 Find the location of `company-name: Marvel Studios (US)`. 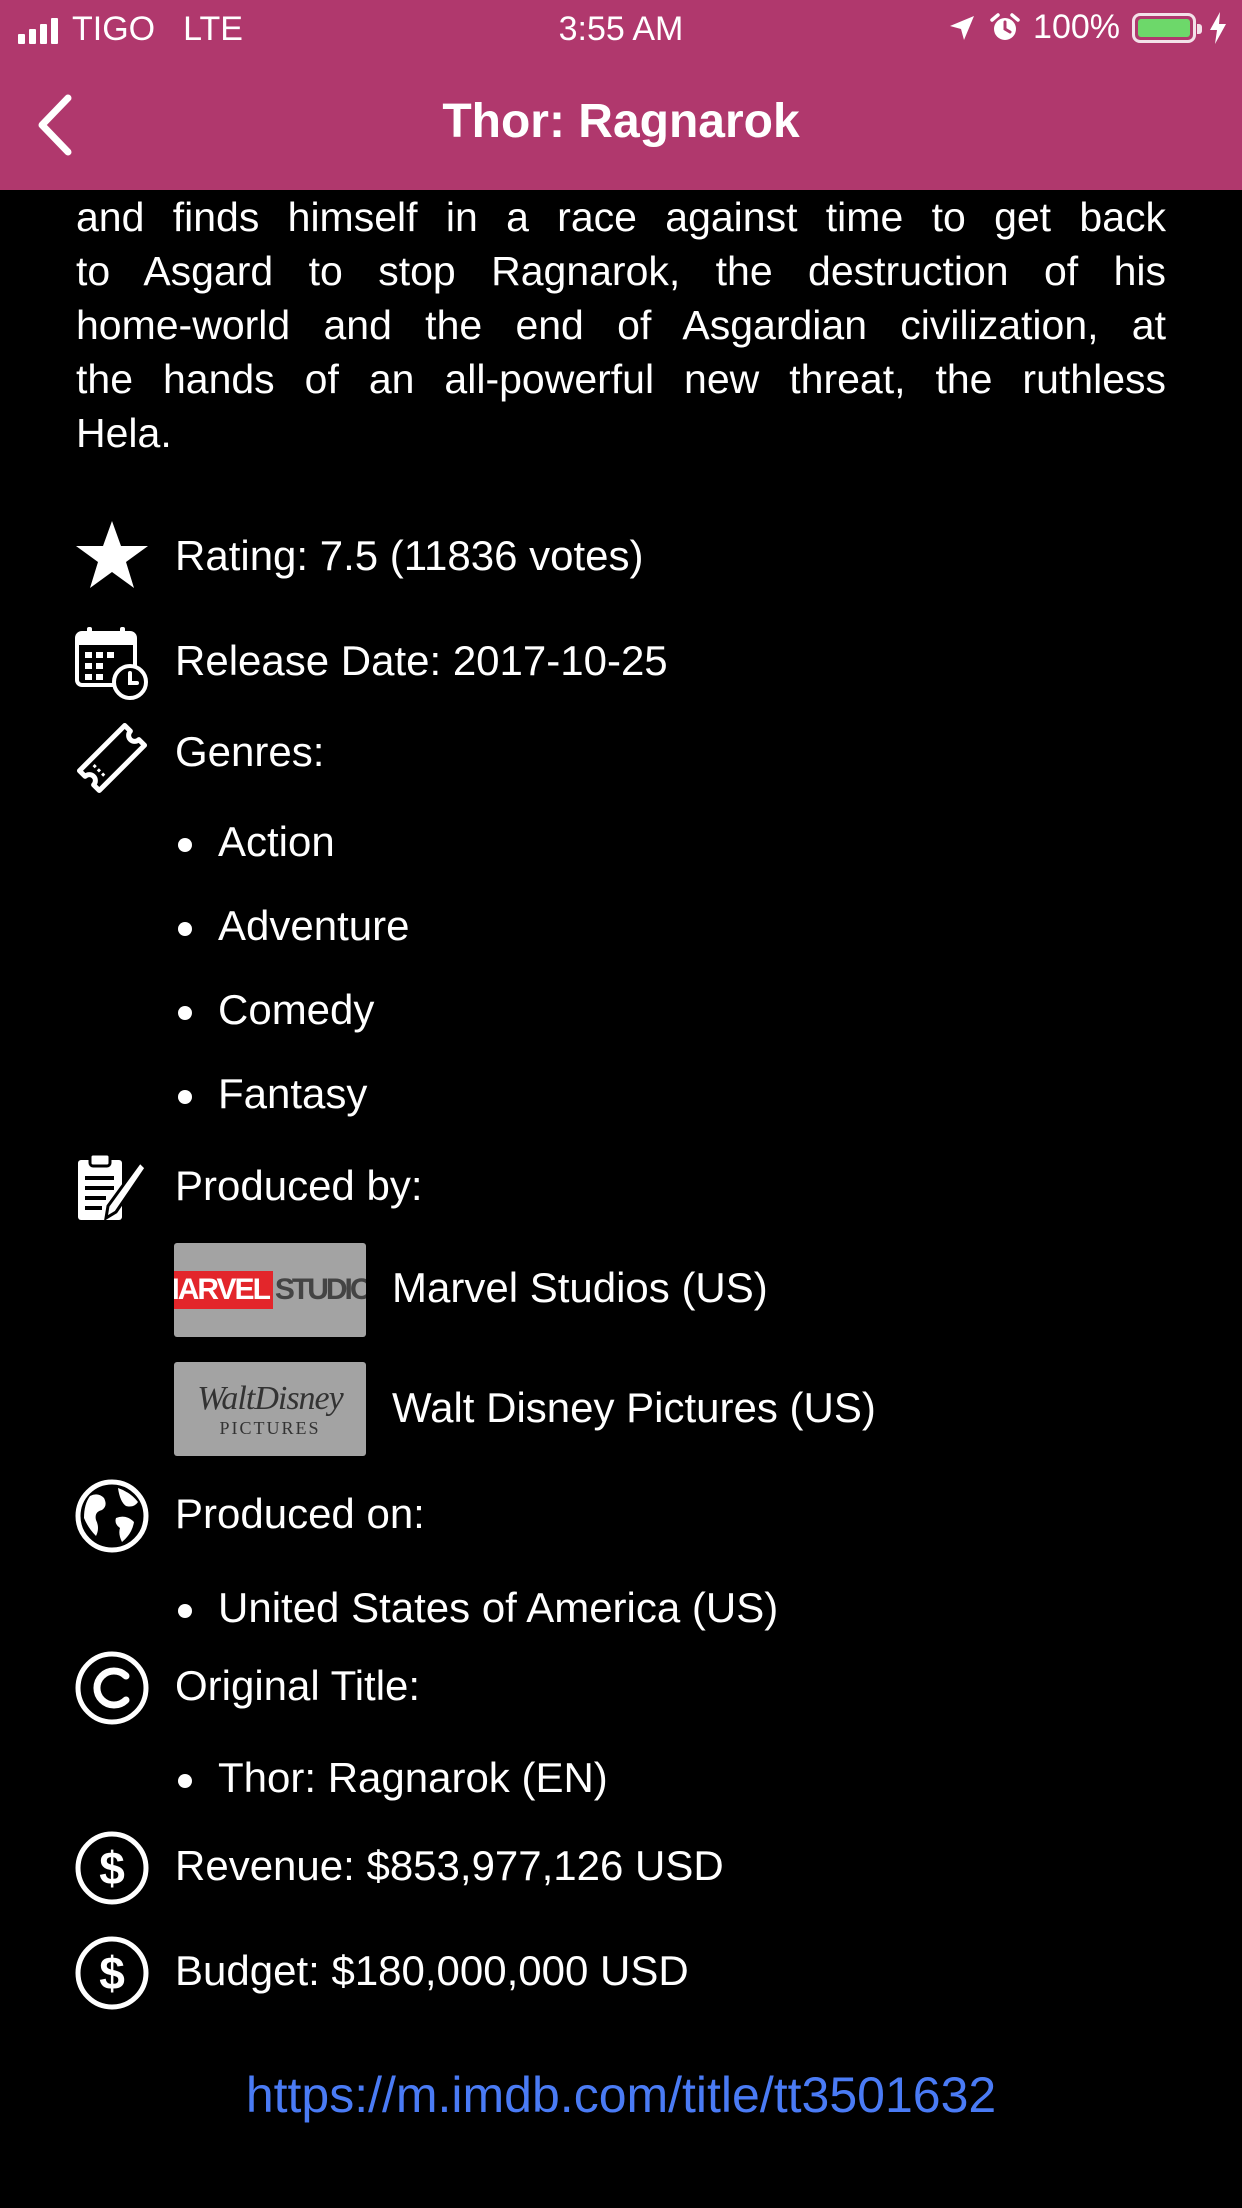

company-name: Marvel Studios (US) is located at coordinates (580, 1287).